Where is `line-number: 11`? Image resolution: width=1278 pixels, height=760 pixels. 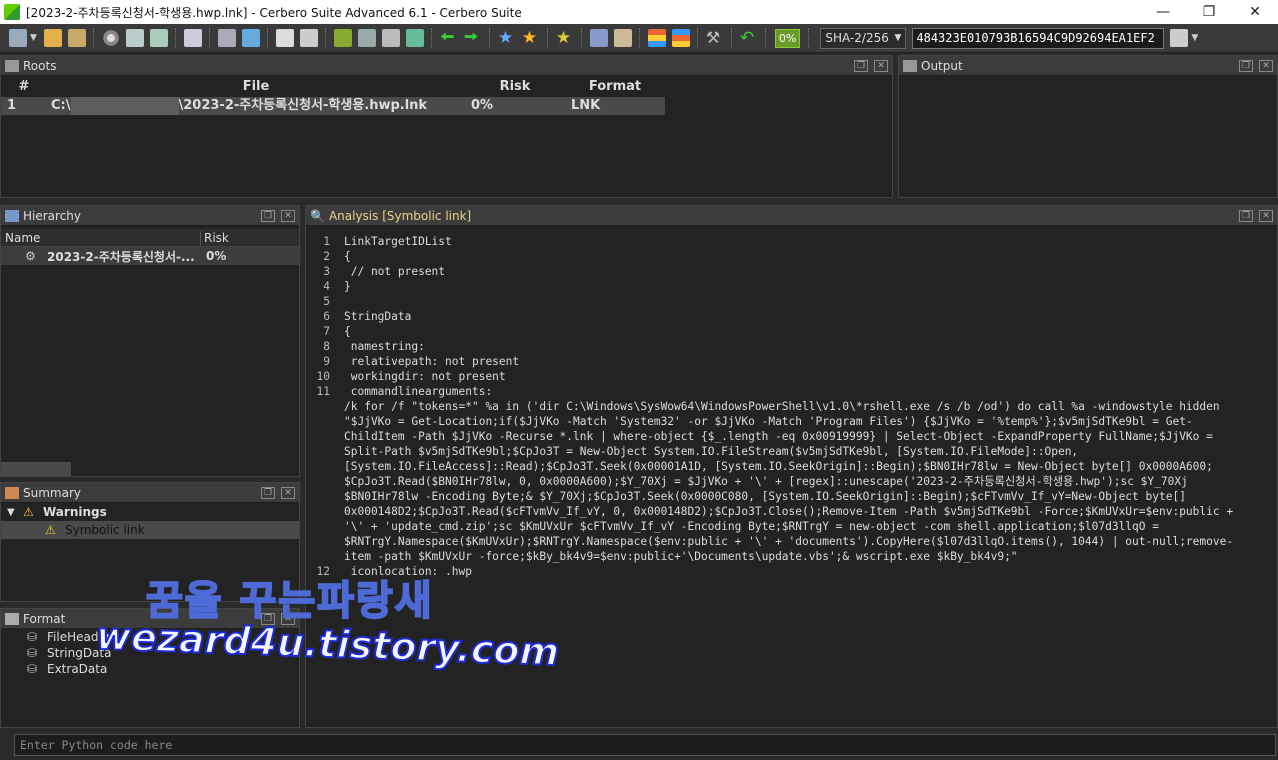
line-number: 11 is located at coordinates (323, 391).